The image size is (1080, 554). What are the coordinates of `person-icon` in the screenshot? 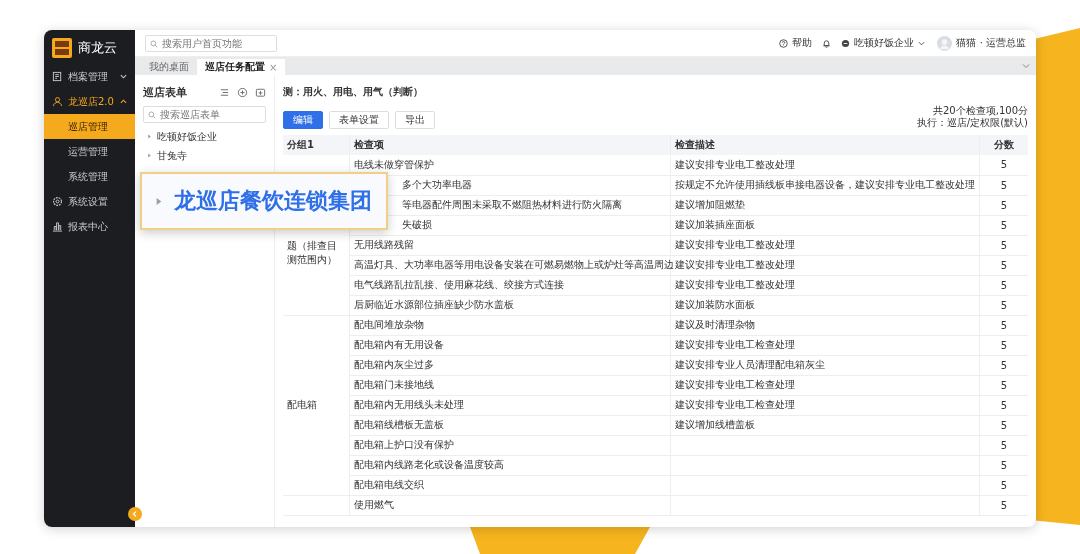 It's located at (57, 101).